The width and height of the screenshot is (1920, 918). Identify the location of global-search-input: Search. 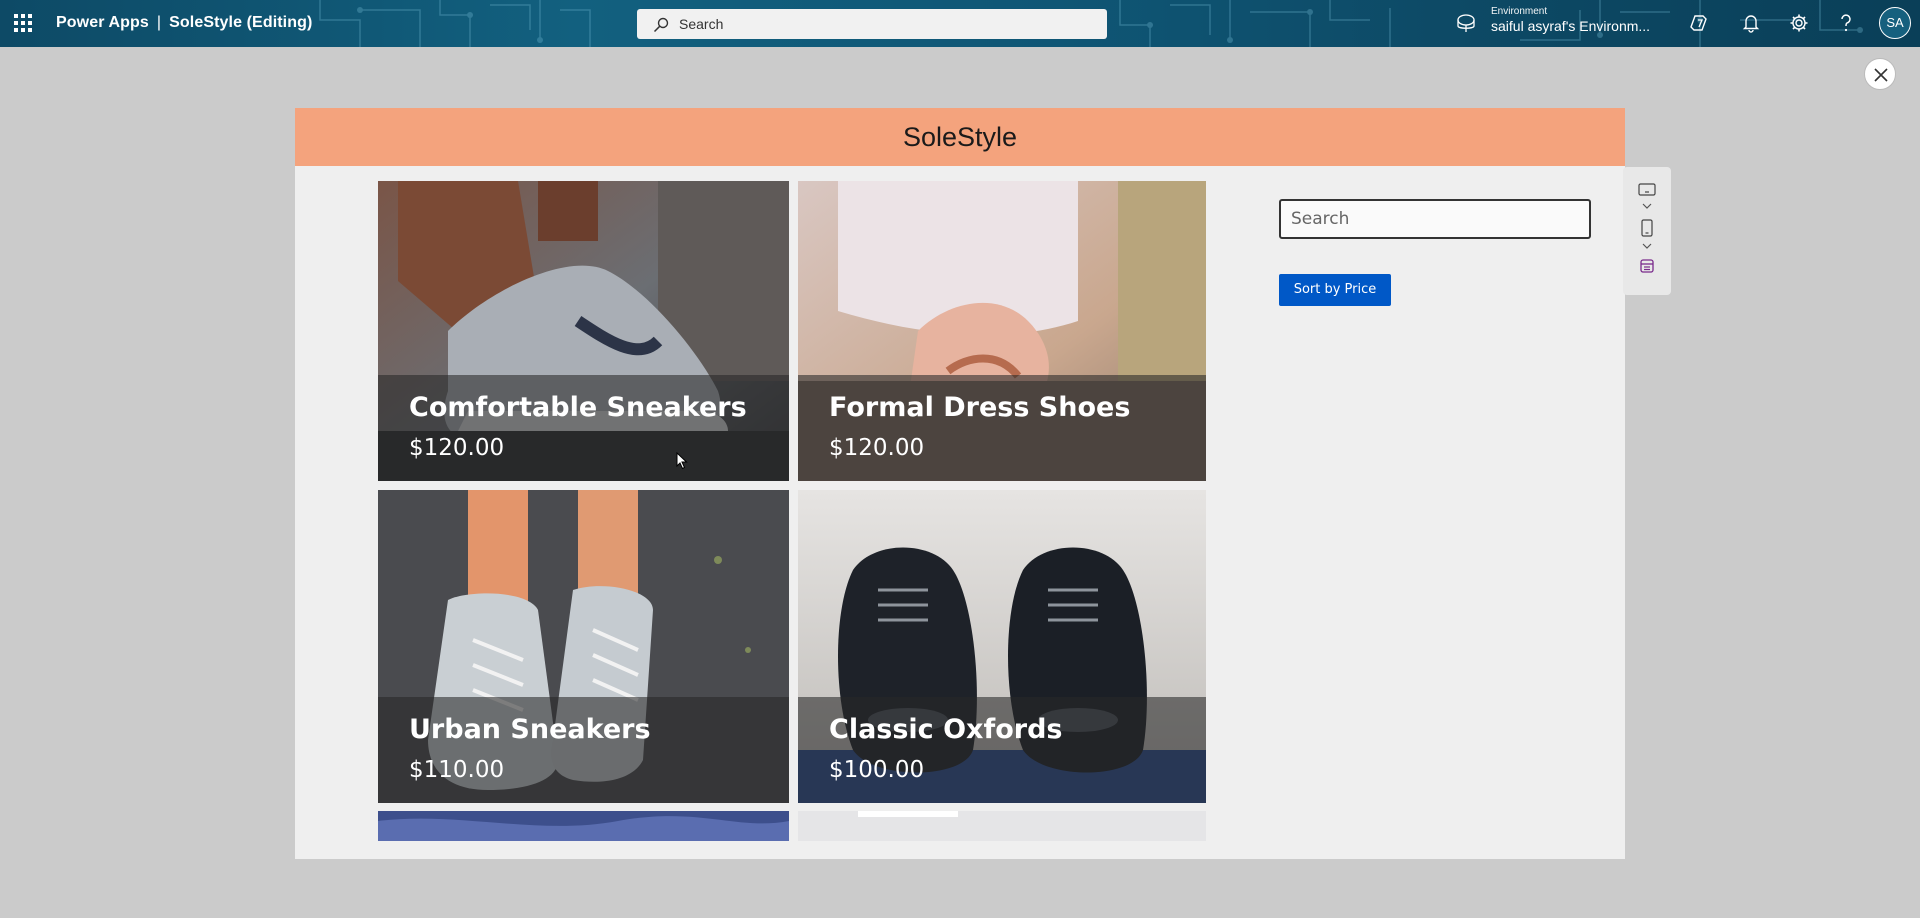
(872, 24).